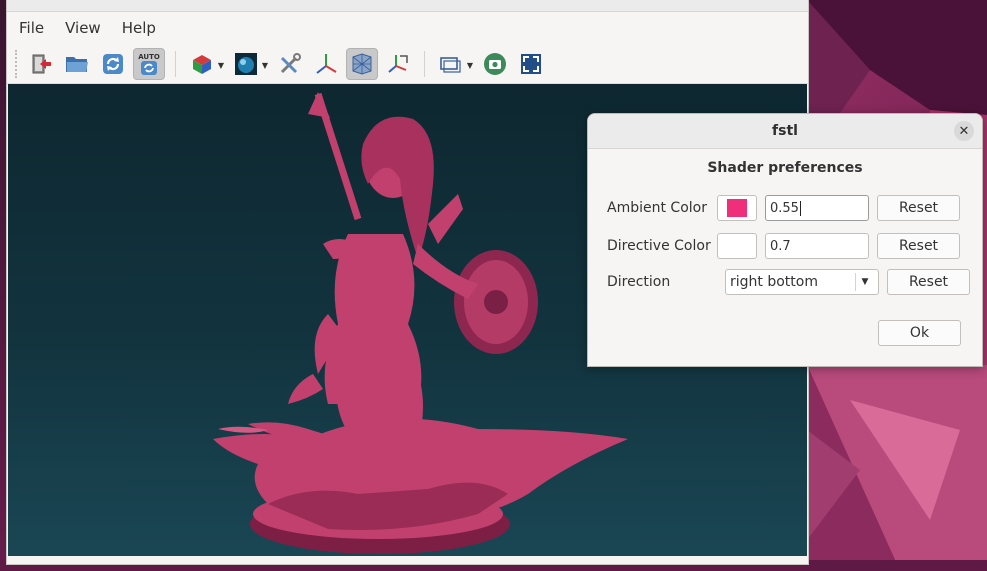 The height and width of the screenshot is (571, 987). I want to click on orient-icon, so click(398, 64).